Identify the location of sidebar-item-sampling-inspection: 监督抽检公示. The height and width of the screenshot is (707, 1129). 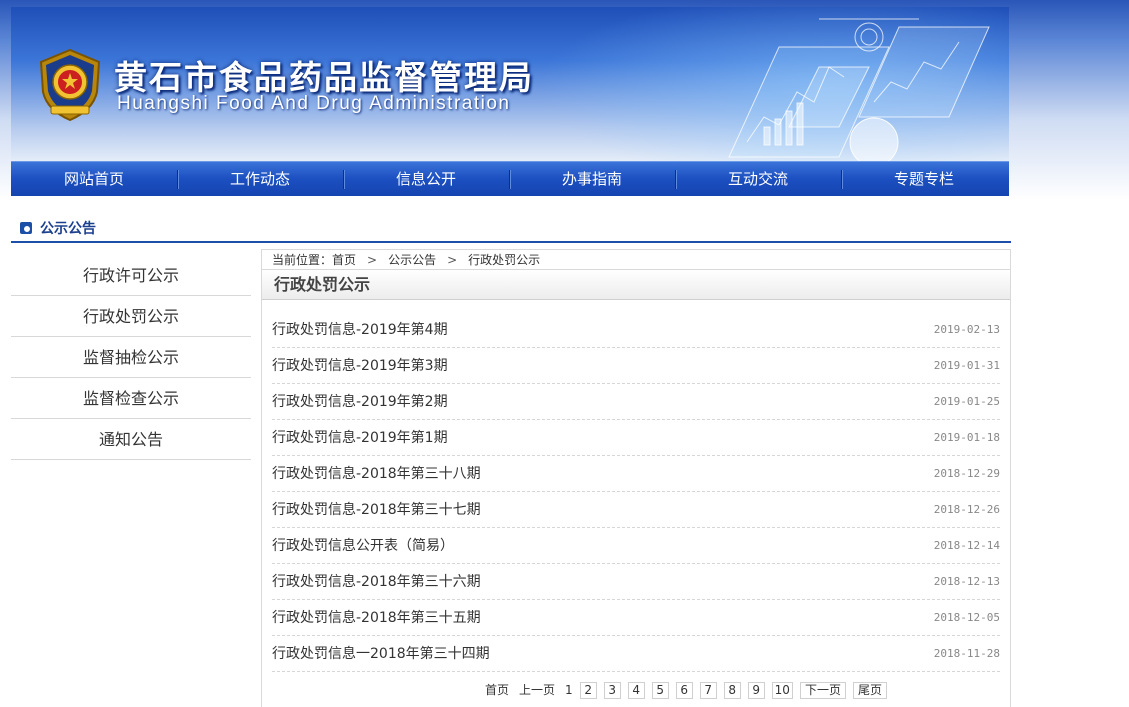
(131, 357).